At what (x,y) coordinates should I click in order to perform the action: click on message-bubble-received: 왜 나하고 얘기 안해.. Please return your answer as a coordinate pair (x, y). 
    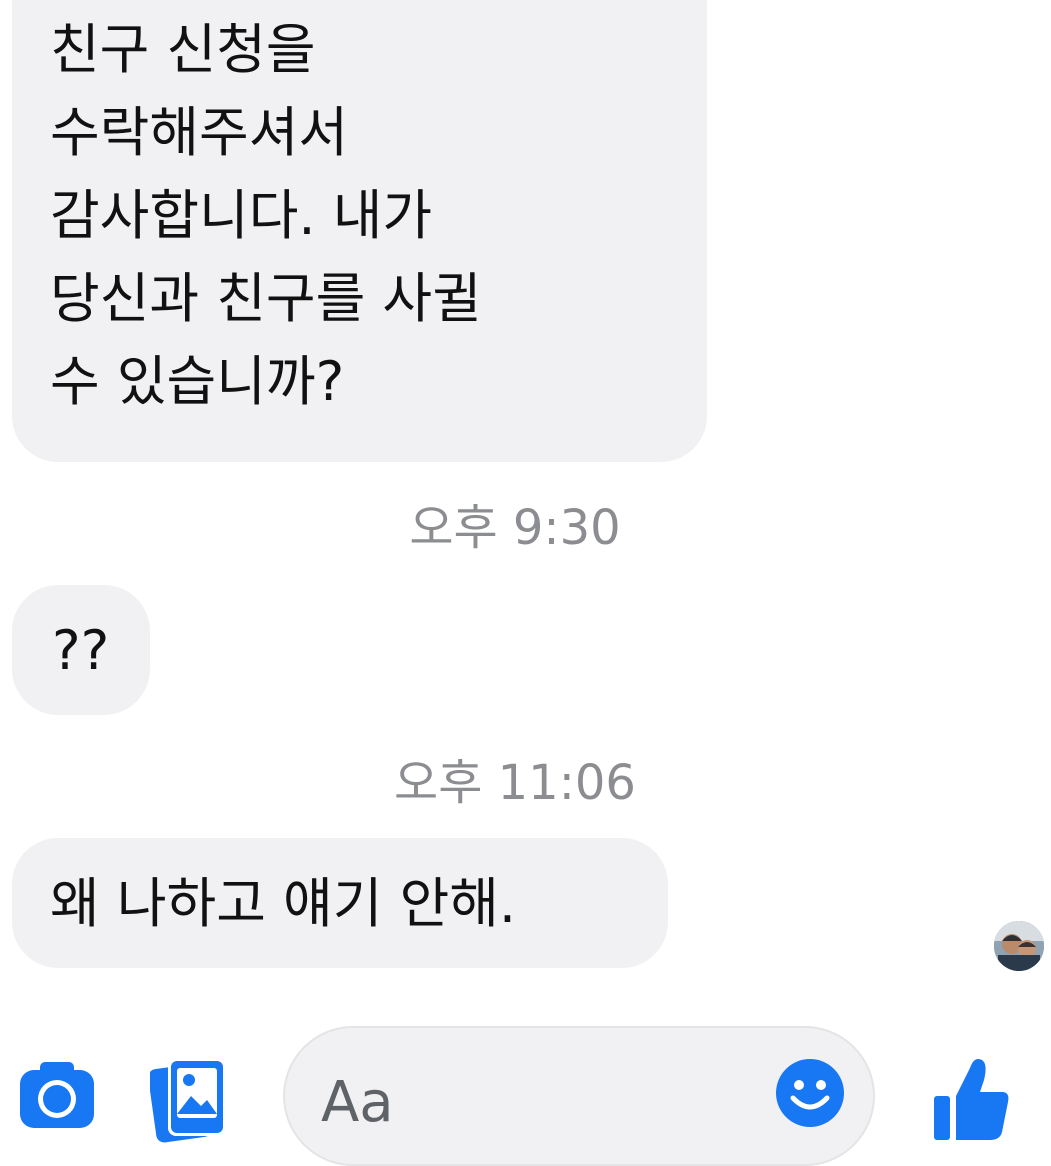
    Looking at the image, I should click on (340, 903).